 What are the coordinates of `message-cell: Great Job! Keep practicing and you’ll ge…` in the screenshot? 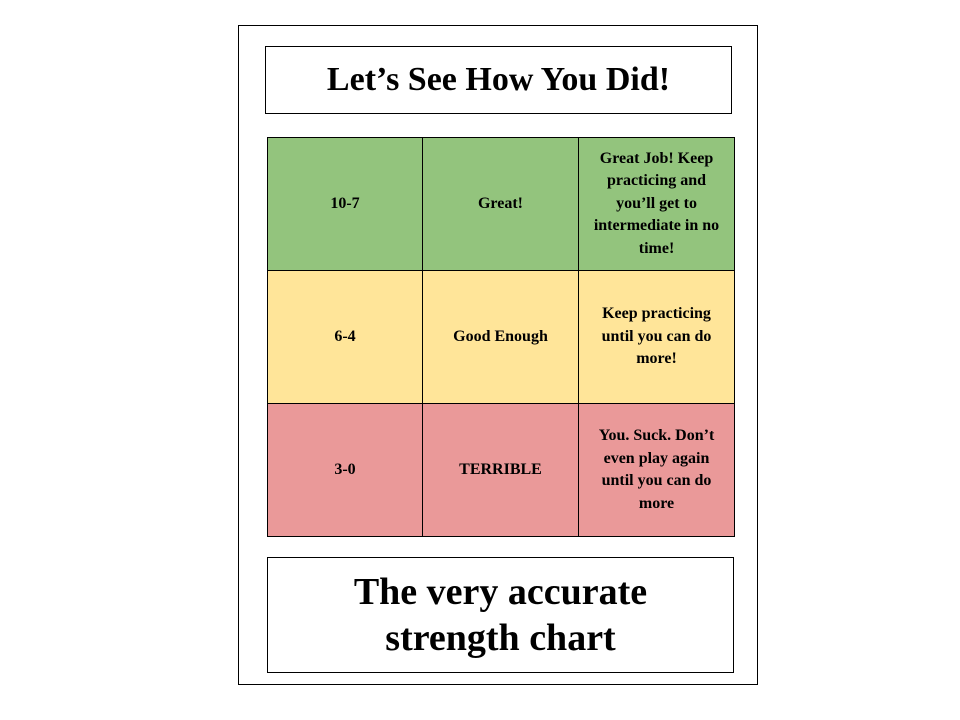 It's located at (656, 204).